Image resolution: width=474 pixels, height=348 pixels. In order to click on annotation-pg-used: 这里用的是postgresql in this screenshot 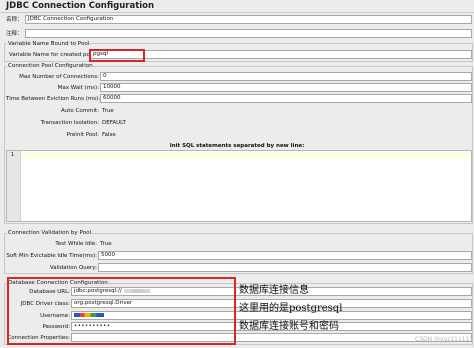, I will do `click(291, 308)`.